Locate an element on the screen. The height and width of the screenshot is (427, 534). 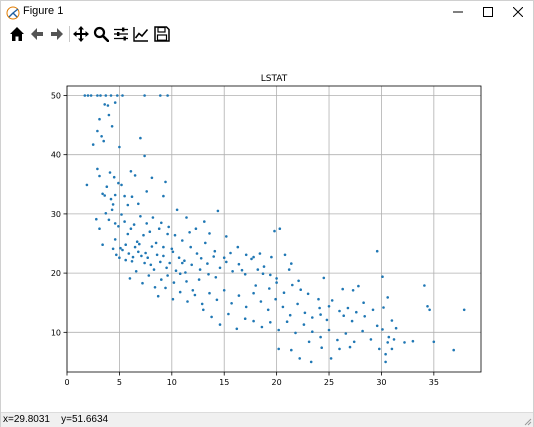
x-tick-label: 25 is located at coordinates (329, 382).